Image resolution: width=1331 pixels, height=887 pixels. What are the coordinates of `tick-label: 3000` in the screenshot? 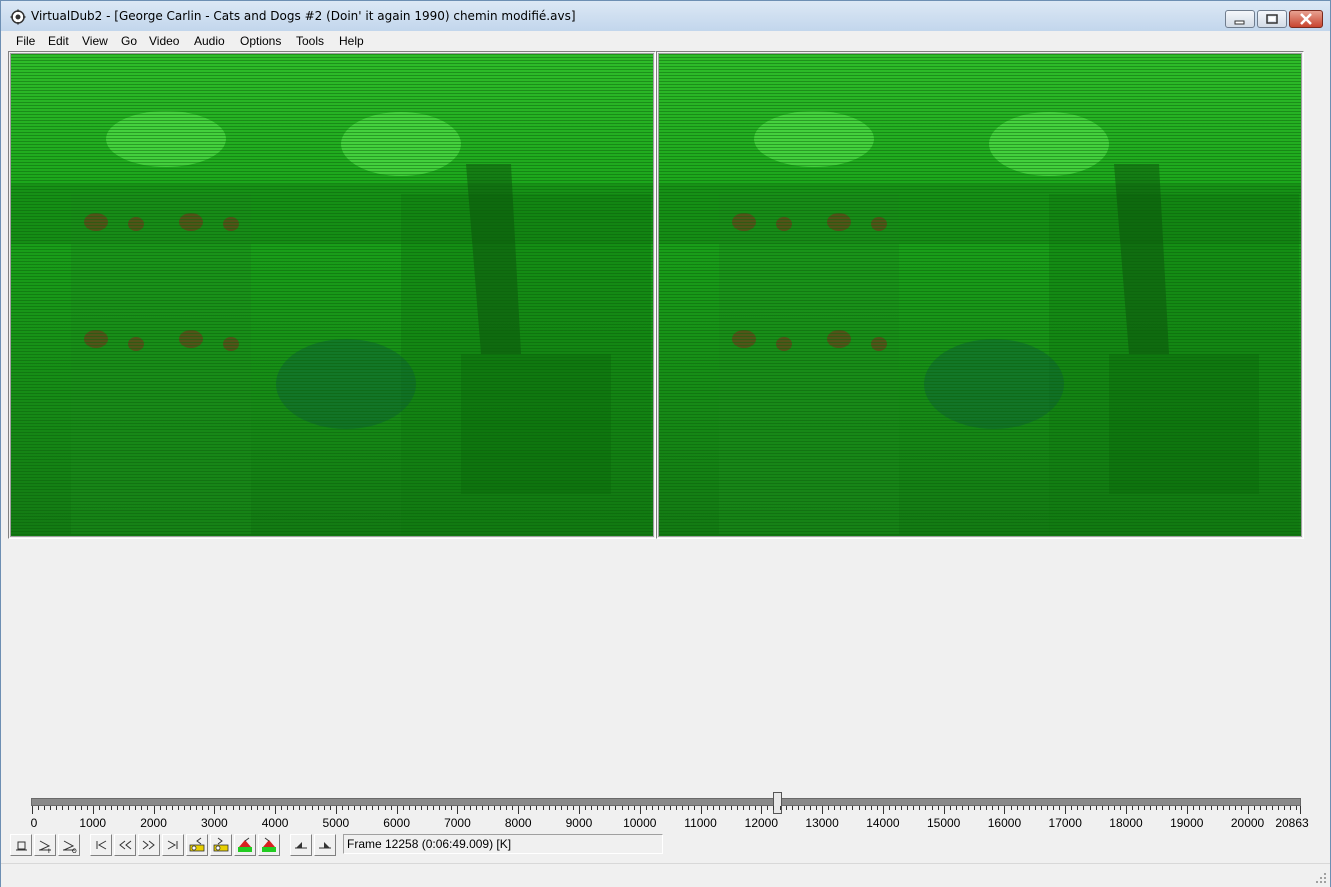 It's located at (214, 823).